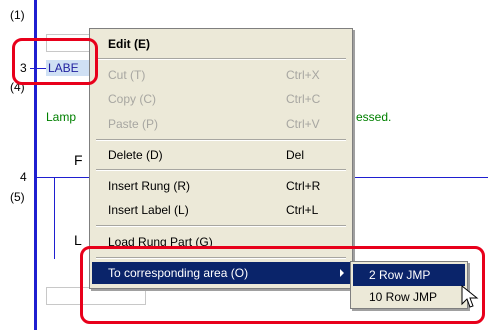 This screenshot has height=330, width=488. I want to click on menu-item-insert-rung: Insert Rung (R) Ctrl+R, so click(221, 186).